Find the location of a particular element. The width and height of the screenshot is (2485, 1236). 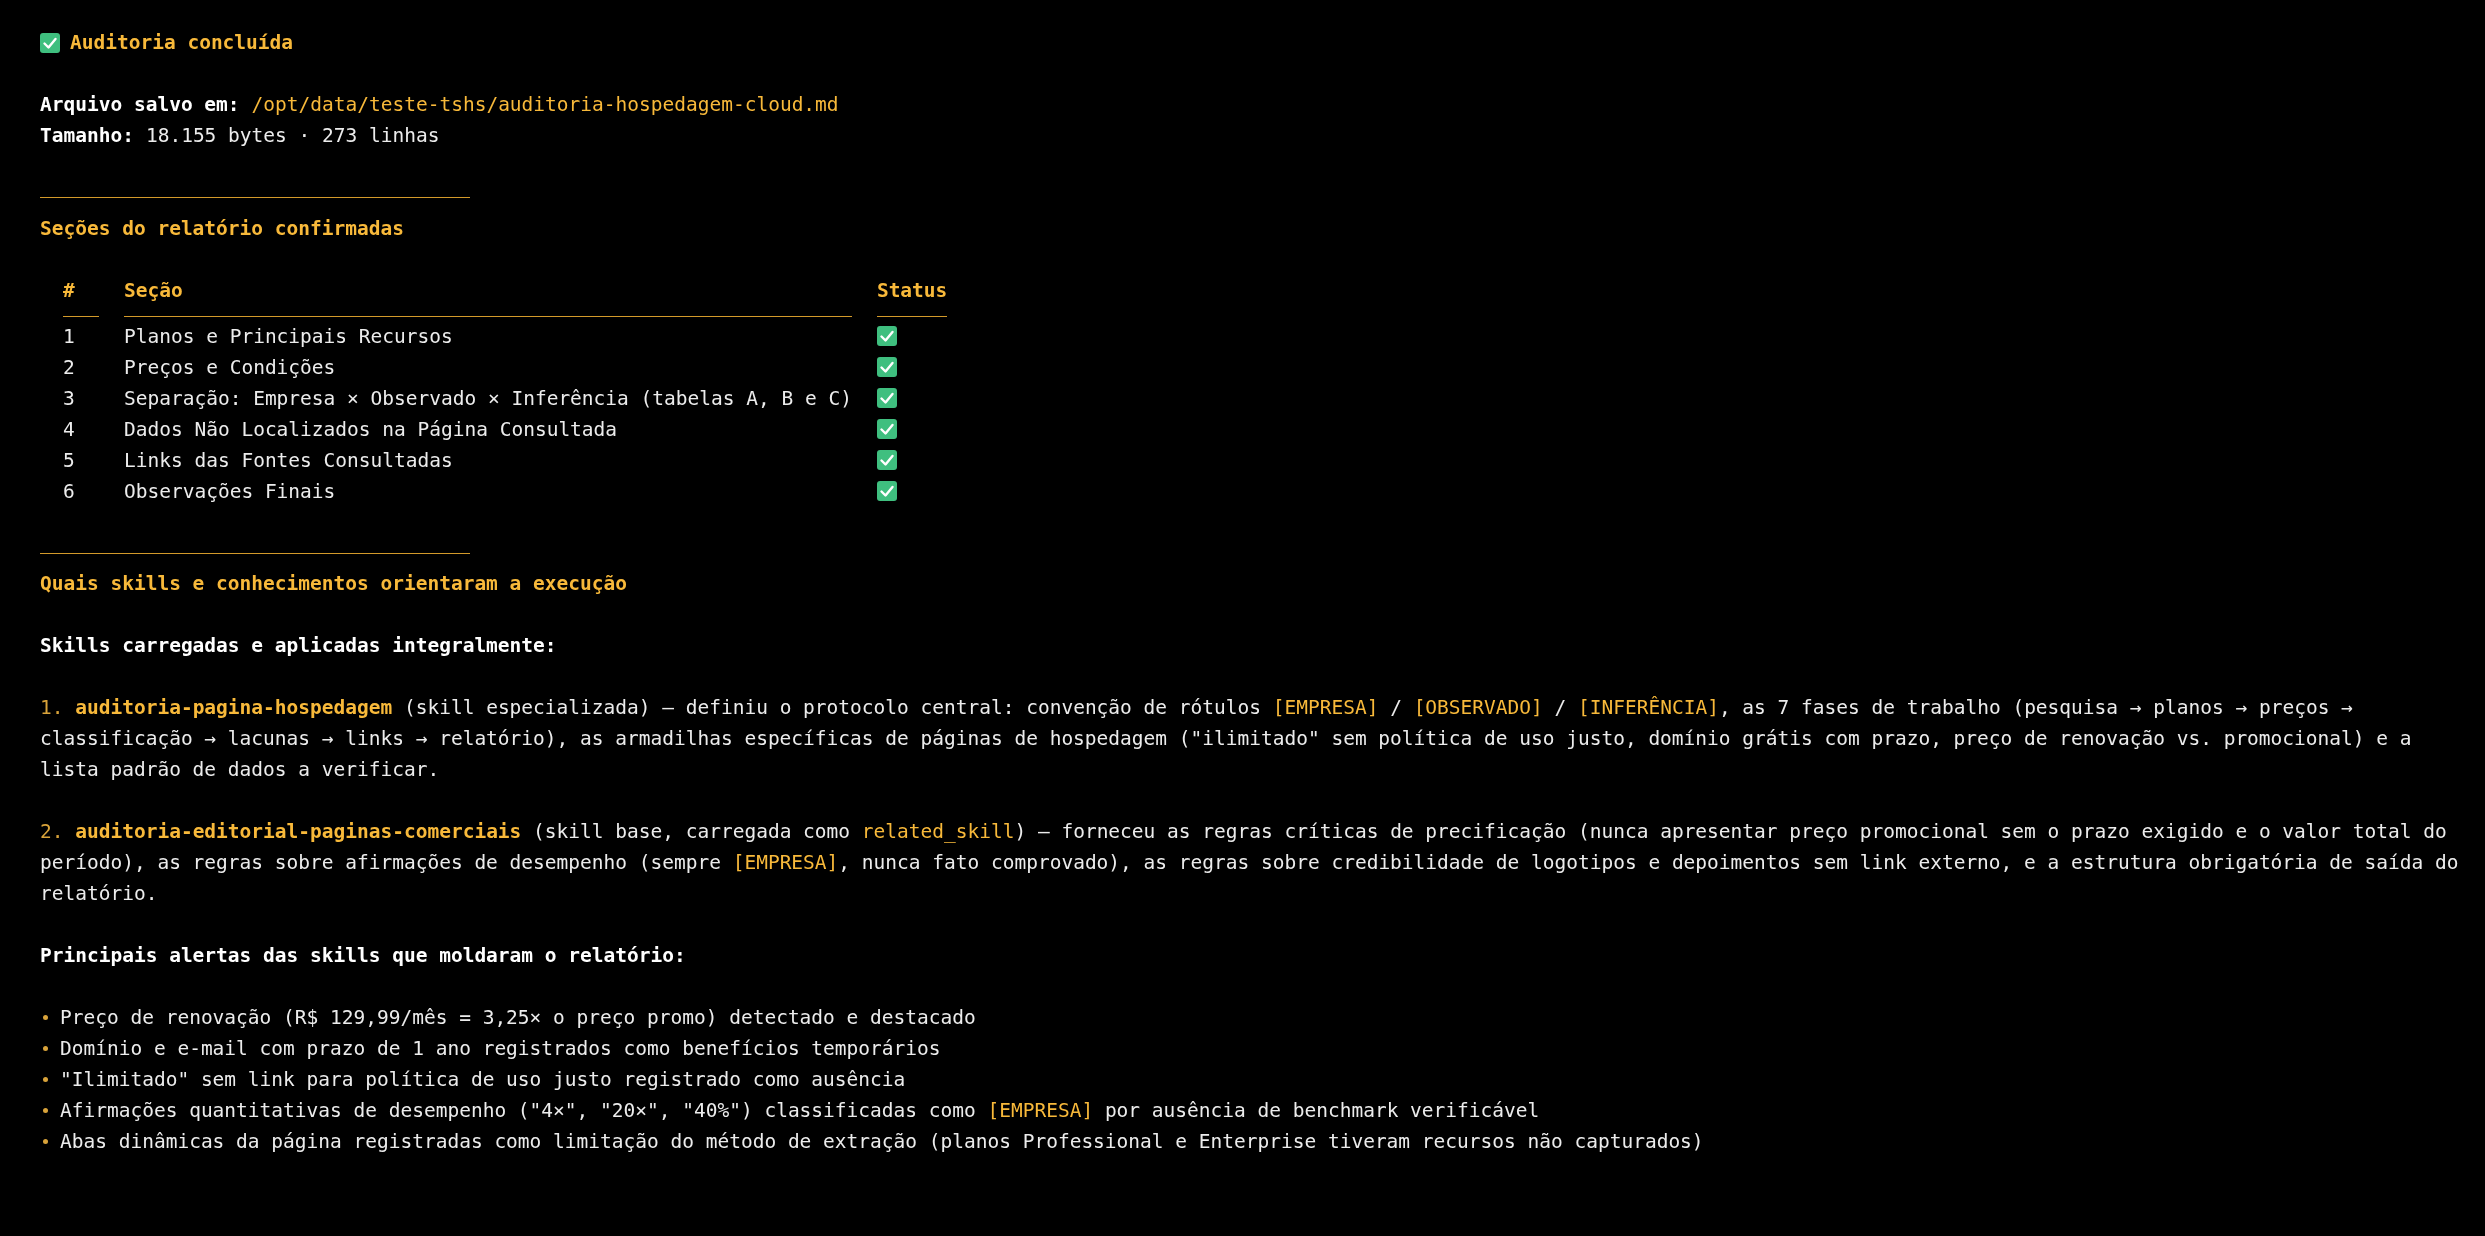

table-cell-text: Links das Fontes Consultadas is located at coordinates (289, 460).